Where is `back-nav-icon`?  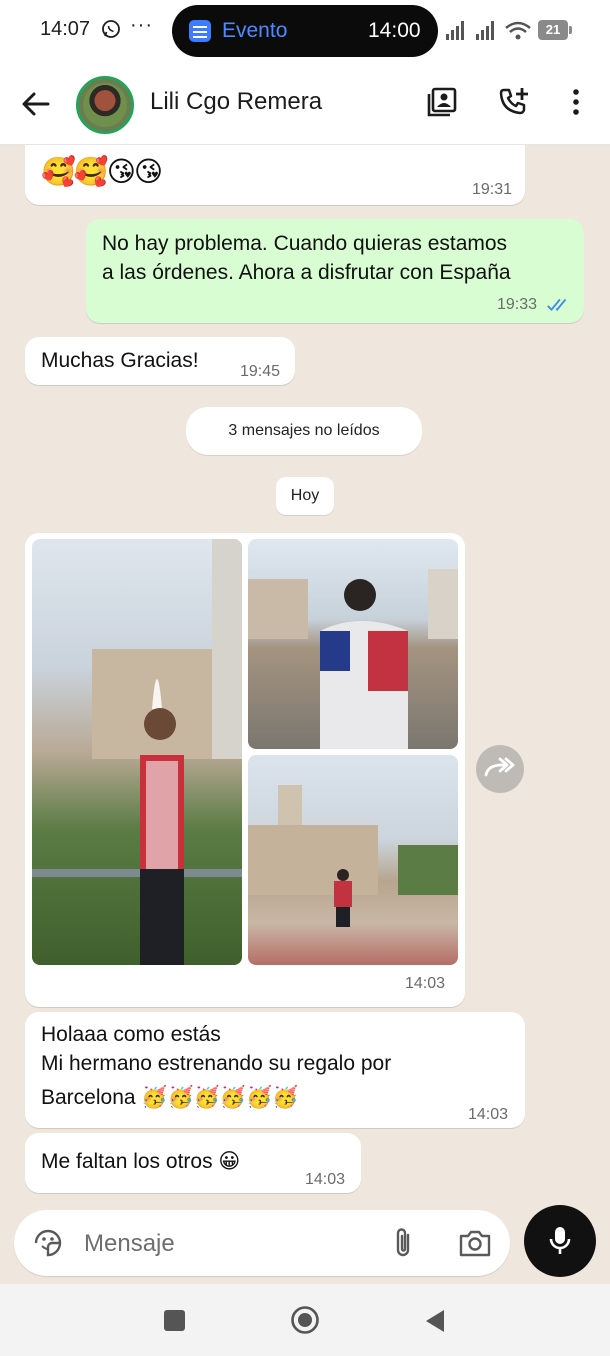
back-nav-icon is located at coordinates (435, 1321).